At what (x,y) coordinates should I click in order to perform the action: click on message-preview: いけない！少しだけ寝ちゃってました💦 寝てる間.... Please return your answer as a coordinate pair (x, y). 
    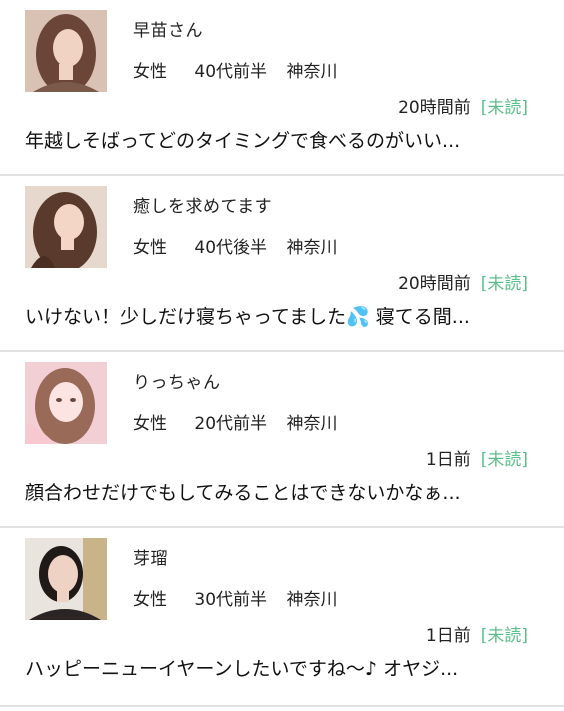
    Looking at the image, I should click on (247, 317).